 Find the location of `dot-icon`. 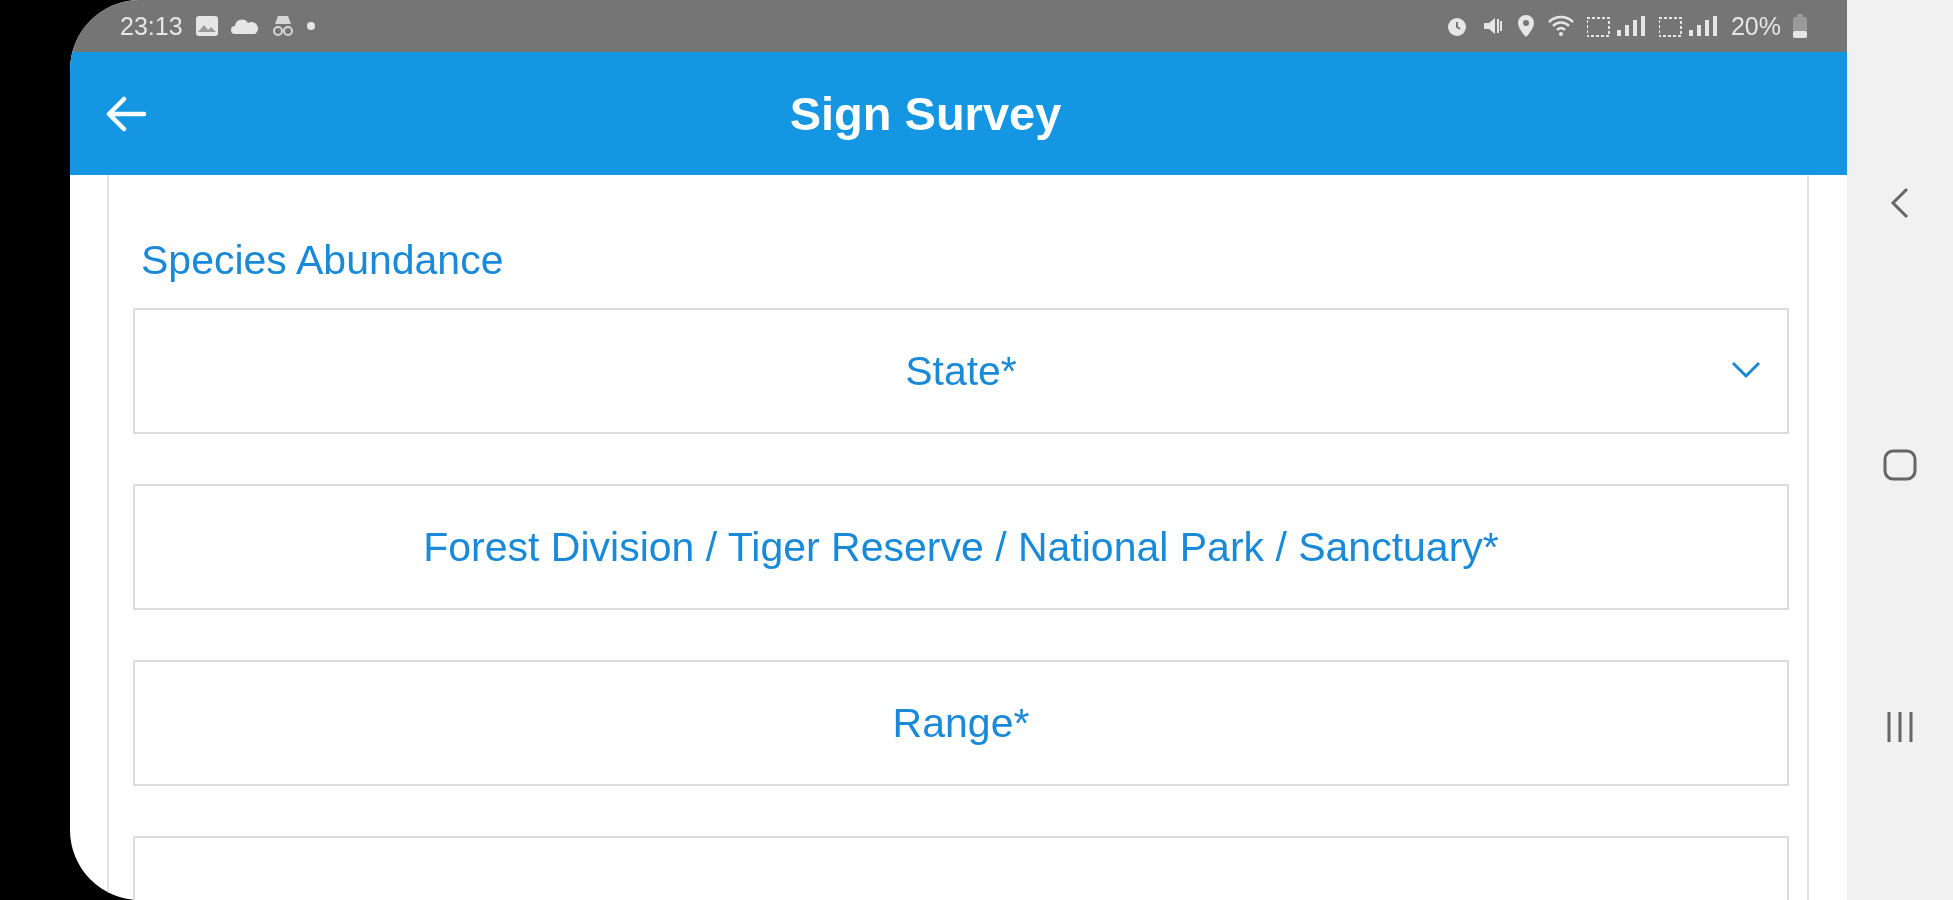

dot-icon is located at coordinates (310, 26).